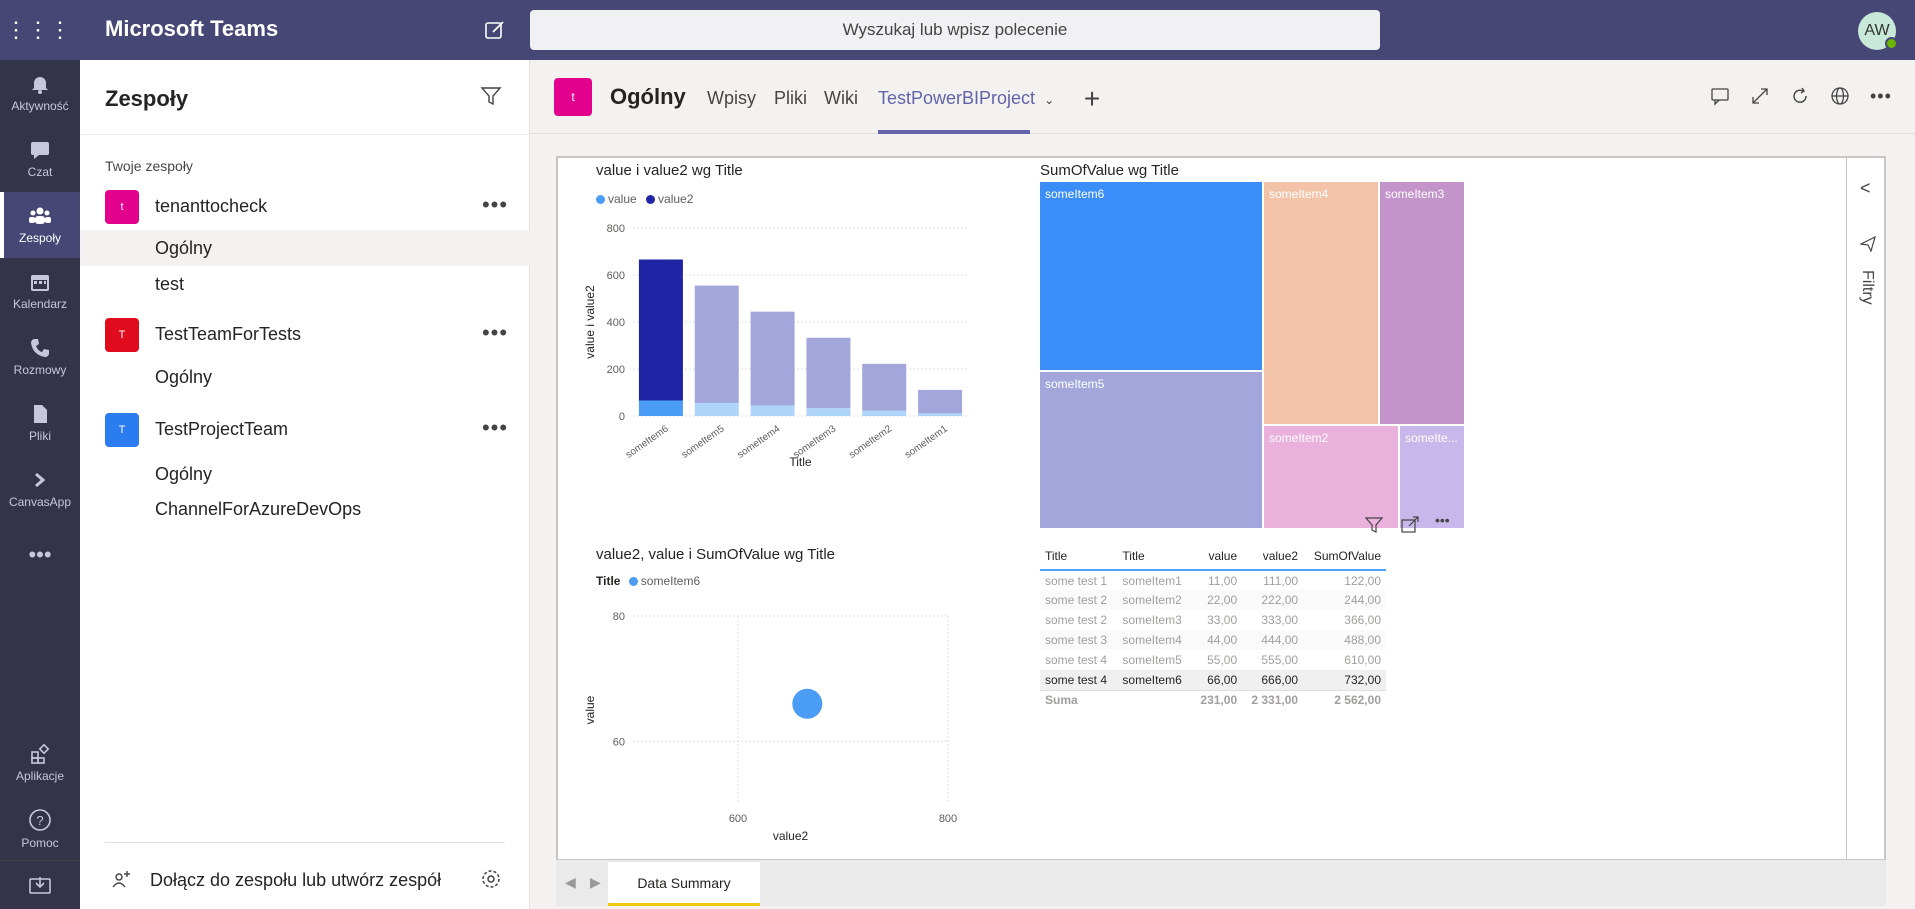  I want to click on scatter-chart: 60 80 600 800 value2 value, so click(778, 718).